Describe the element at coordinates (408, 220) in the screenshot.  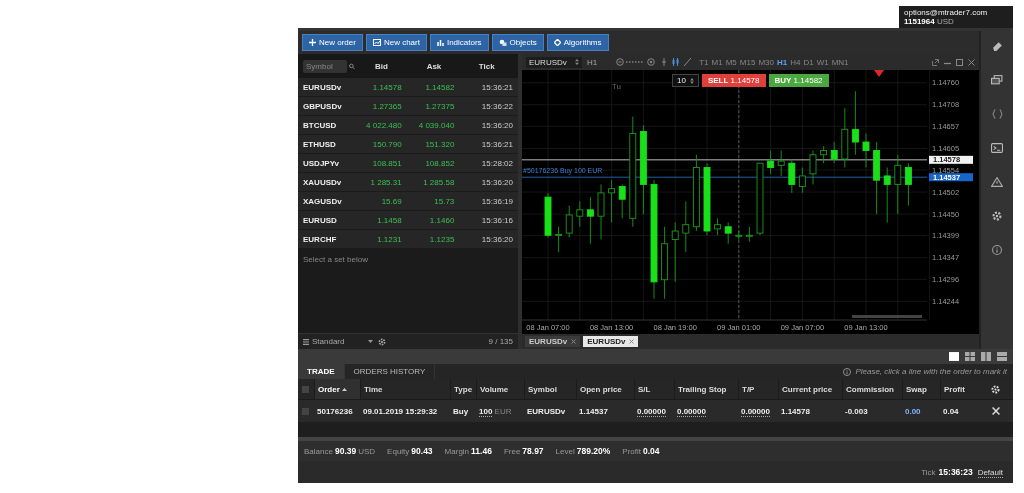
I see `symbol-row: EURUSD 1.1458 1.1460 15:36:16` at that location.